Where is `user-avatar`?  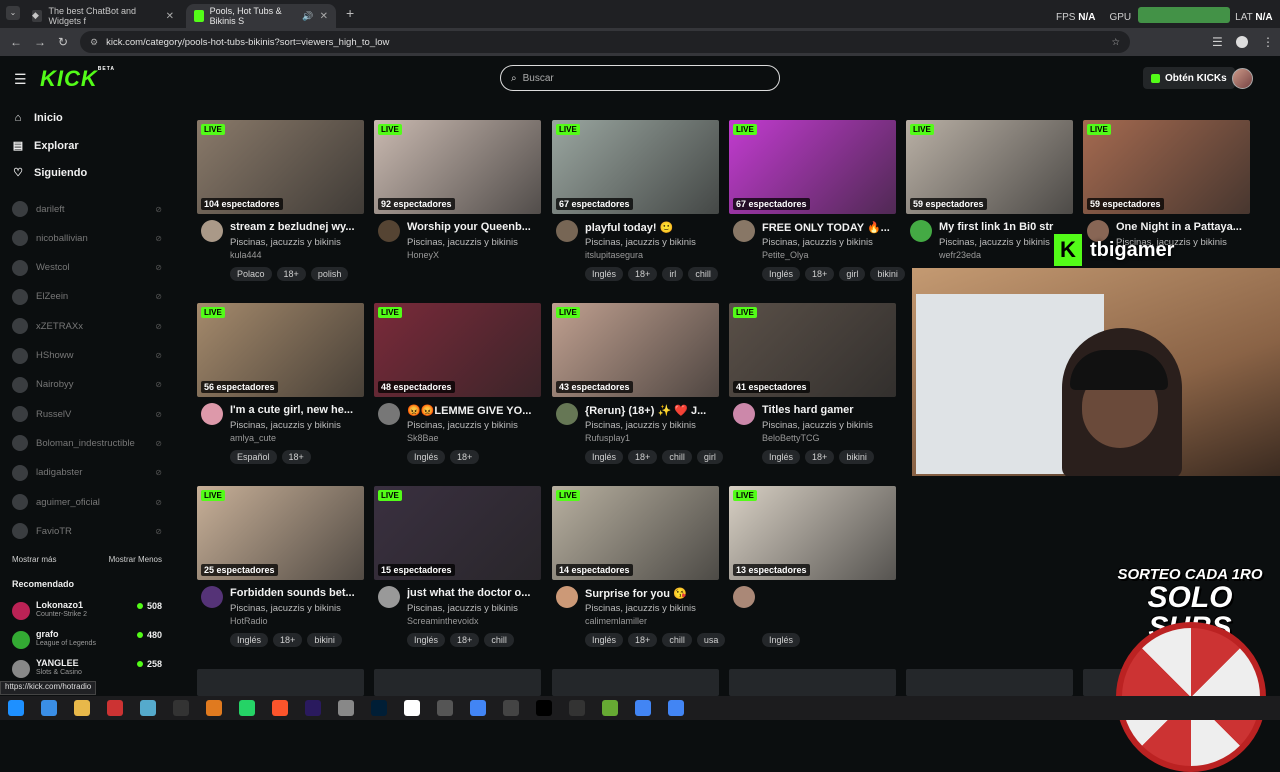 user-avatar is located at coordinates (1242, 78).